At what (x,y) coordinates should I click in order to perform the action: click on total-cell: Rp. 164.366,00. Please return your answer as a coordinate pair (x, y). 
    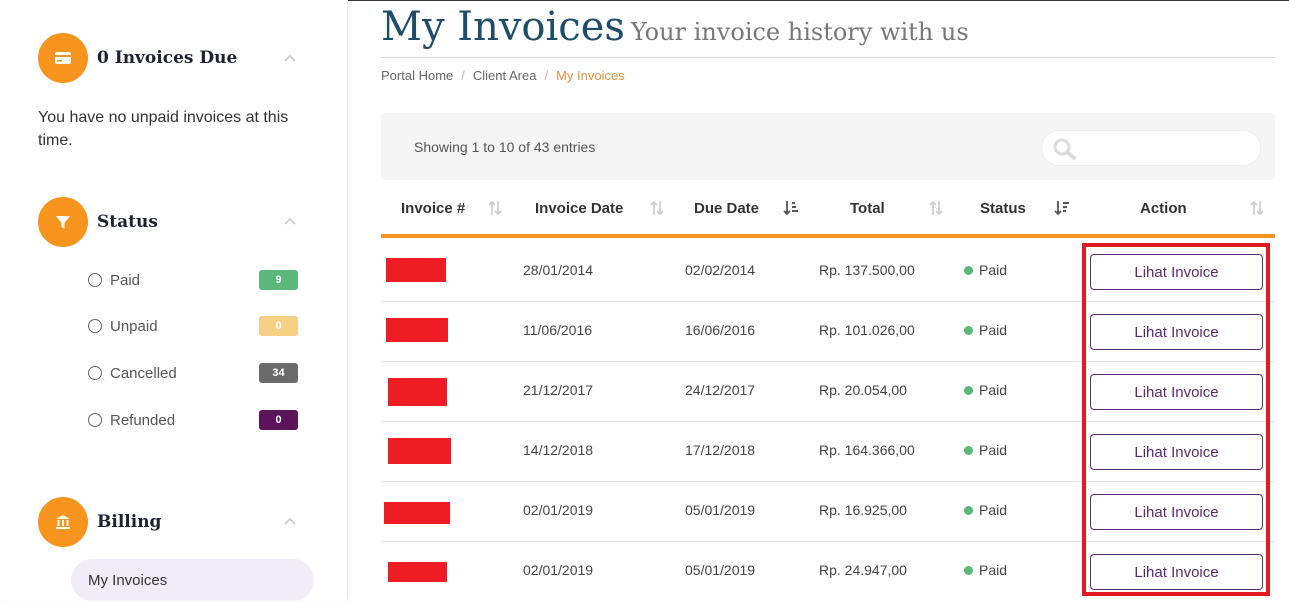
    Looking at the image, I should click on (867, 450).